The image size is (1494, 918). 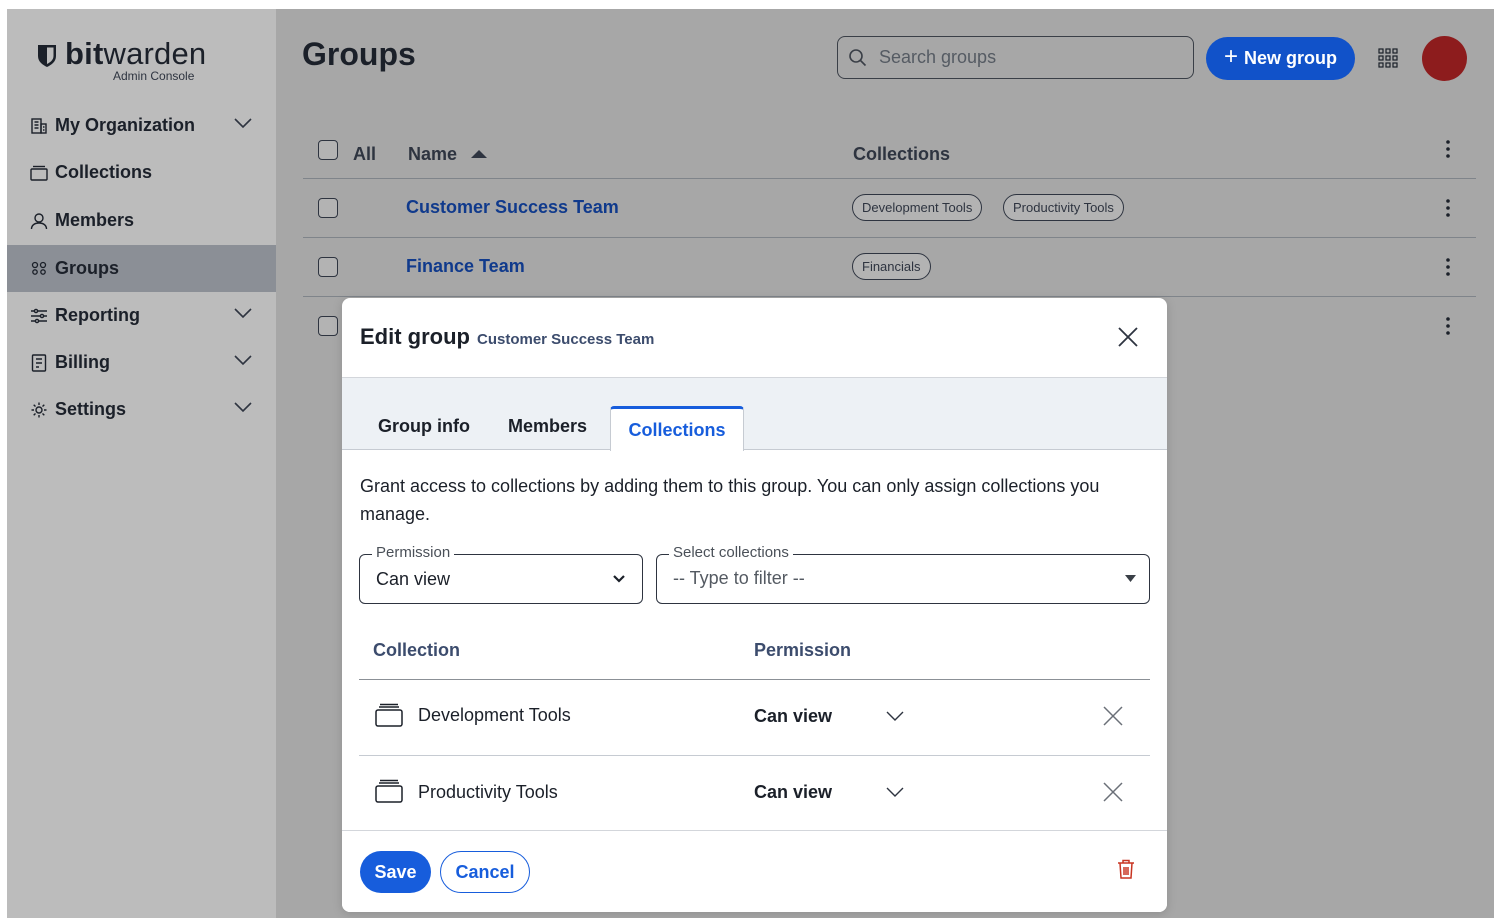 I want to click on select-collections-placeholder: -- Type to filter --, so click(x=739, y=578).